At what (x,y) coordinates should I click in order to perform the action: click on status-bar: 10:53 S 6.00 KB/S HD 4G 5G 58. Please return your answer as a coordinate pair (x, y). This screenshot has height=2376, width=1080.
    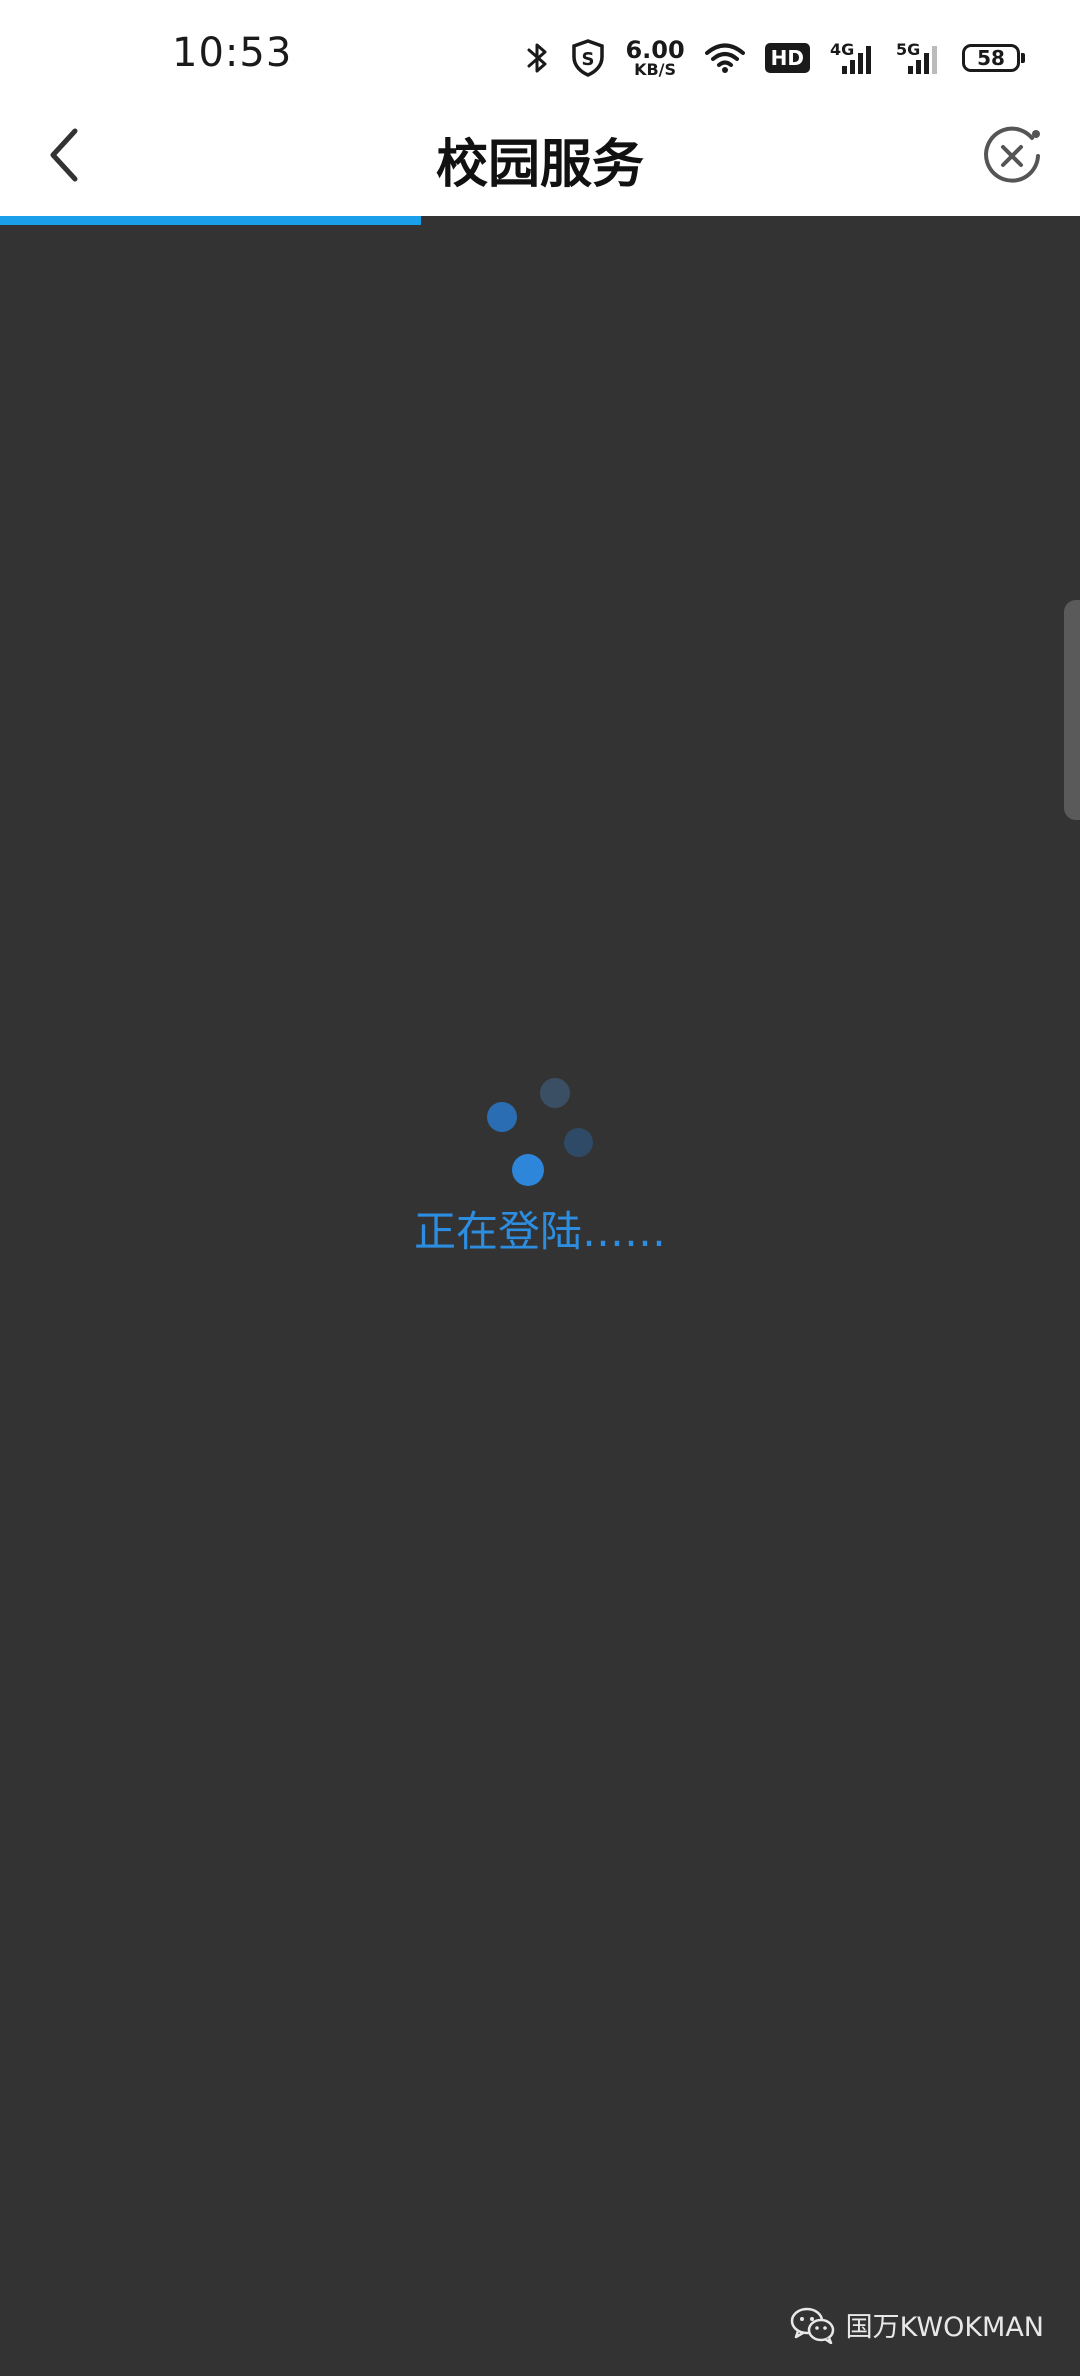
    Looking at the image, I should click on (540, 50).